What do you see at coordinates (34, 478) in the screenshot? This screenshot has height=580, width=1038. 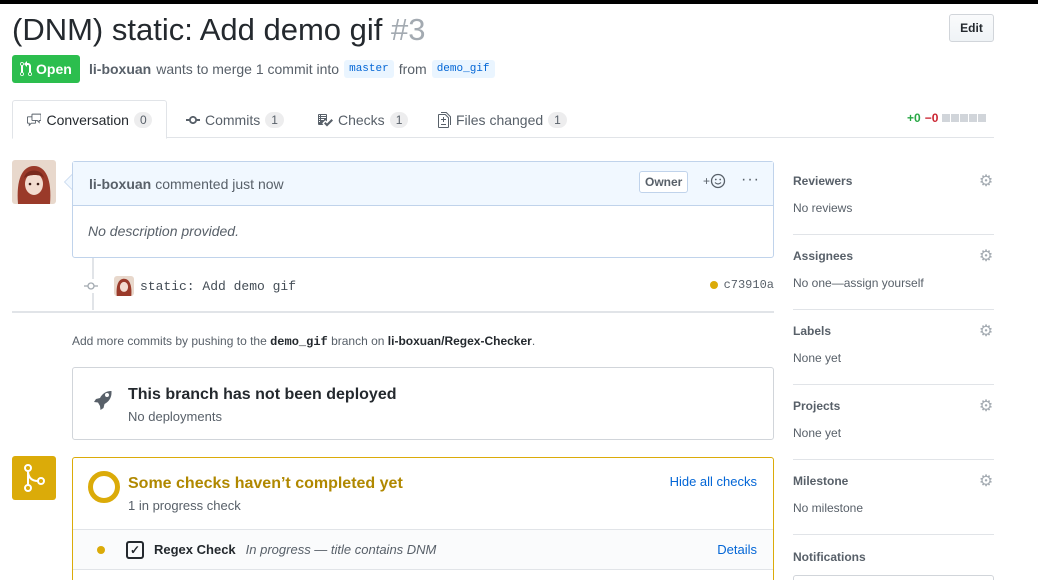 I see `git-merge-icon` at bounding box center [34, 478].